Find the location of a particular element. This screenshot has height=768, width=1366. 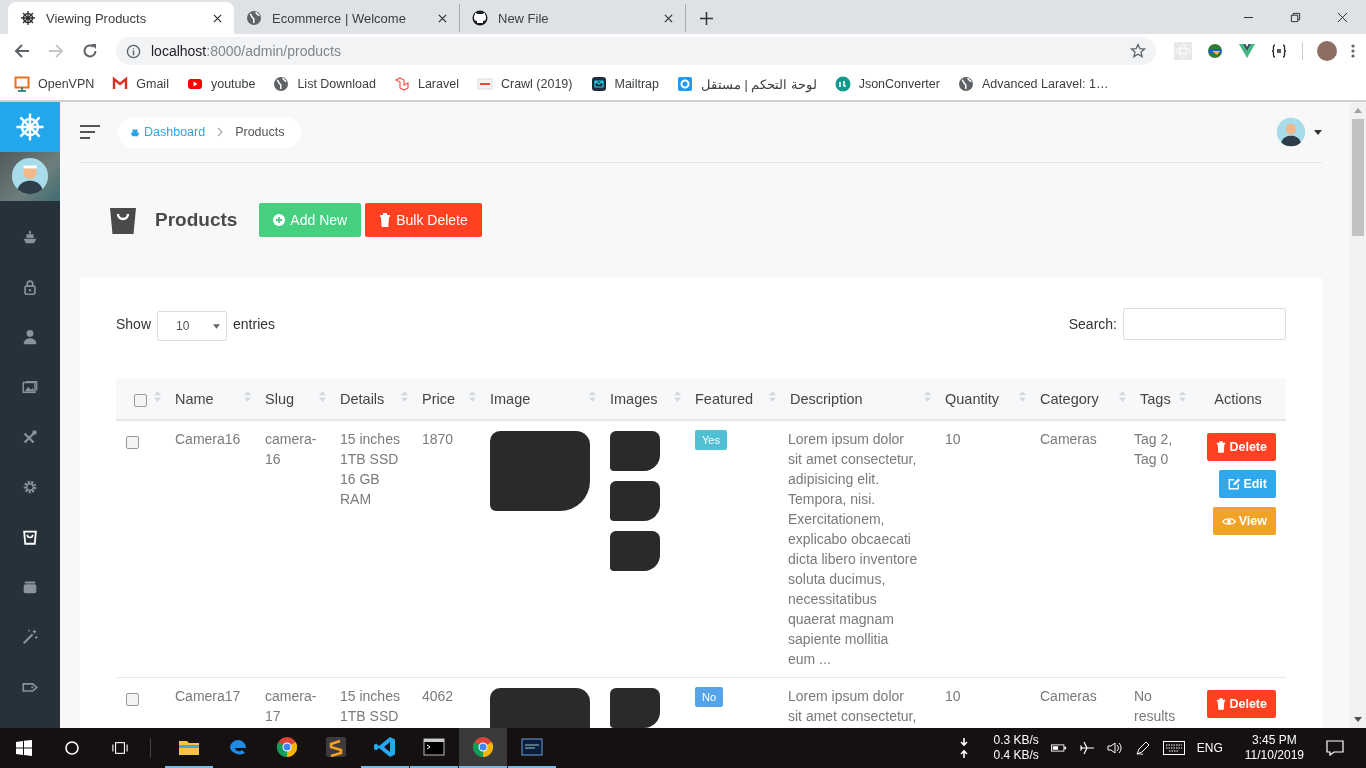

profile-avatar is located at coordinates (1327, 51).